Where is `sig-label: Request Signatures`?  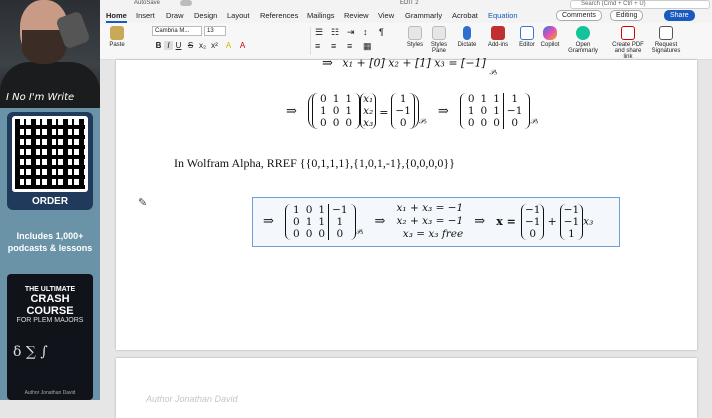
sig-label: Request Signatures is located at coordinates (666, 48).